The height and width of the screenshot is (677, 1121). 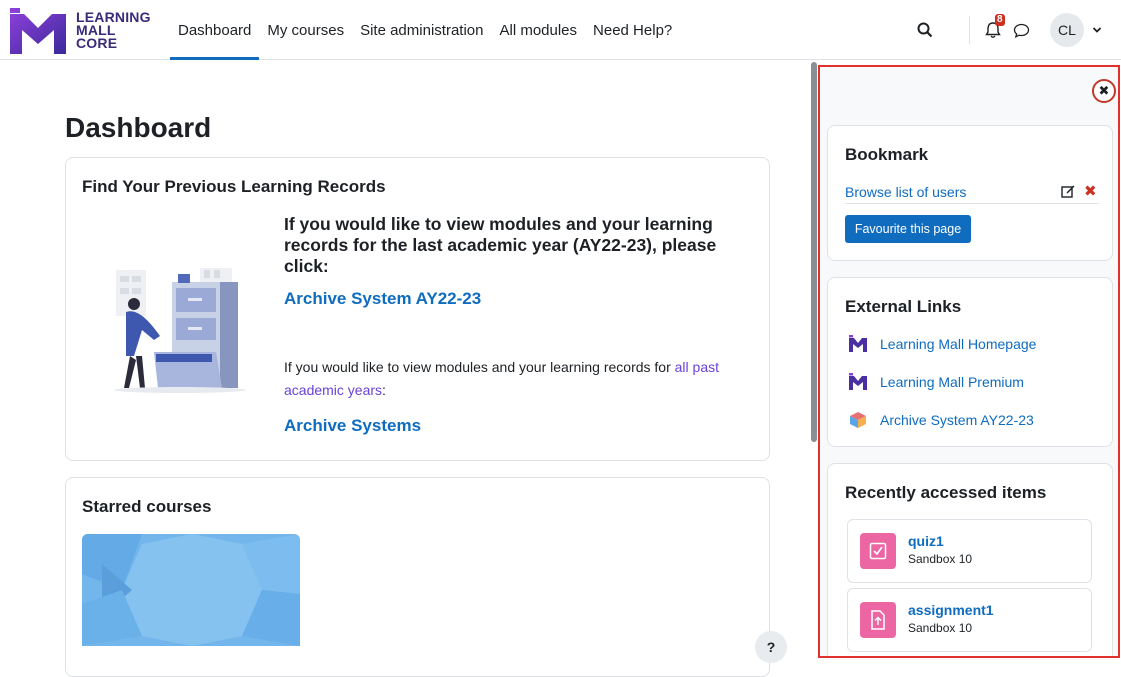 I want to click on main-scrollbar-thumb, so click(x=814, y=252).